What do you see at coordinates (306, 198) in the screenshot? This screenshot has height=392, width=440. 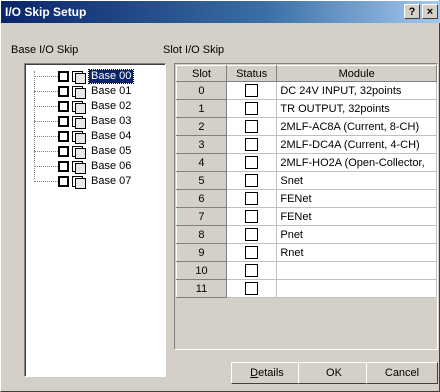 I see `table-row: 6 FENet` at bounding box center [306, 198].